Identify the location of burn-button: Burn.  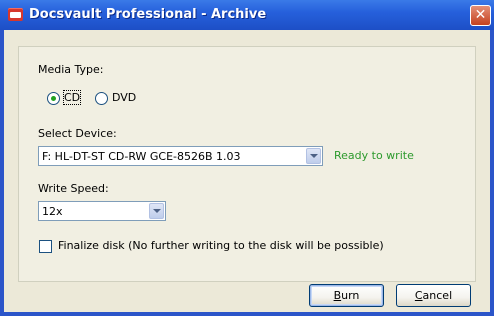
(346, 295).